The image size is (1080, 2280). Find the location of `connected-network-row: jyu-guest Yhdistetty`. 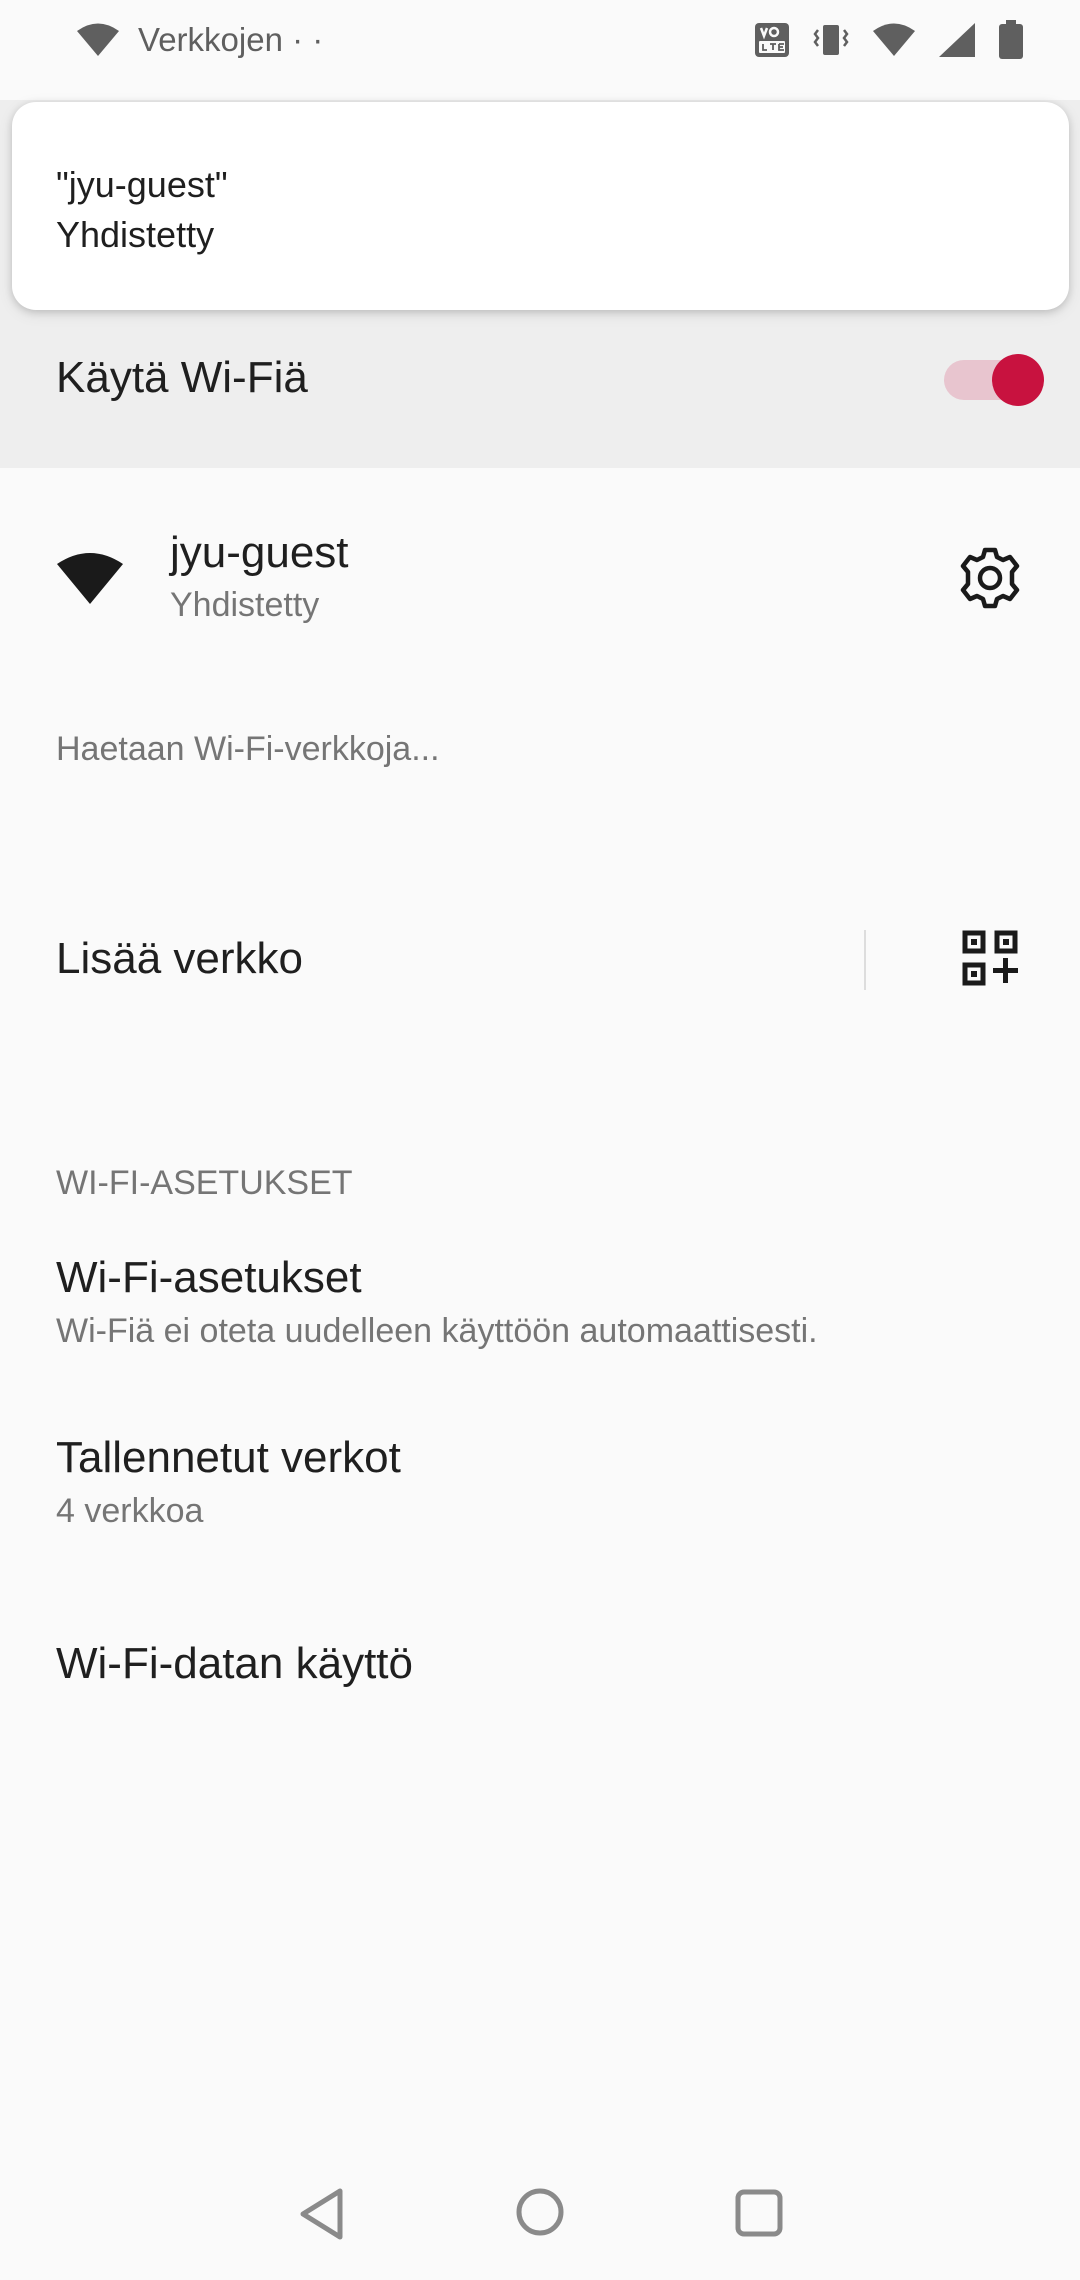

connected-network-row: jyu-guest Yhdistetty is located at coordinates (540, 580).